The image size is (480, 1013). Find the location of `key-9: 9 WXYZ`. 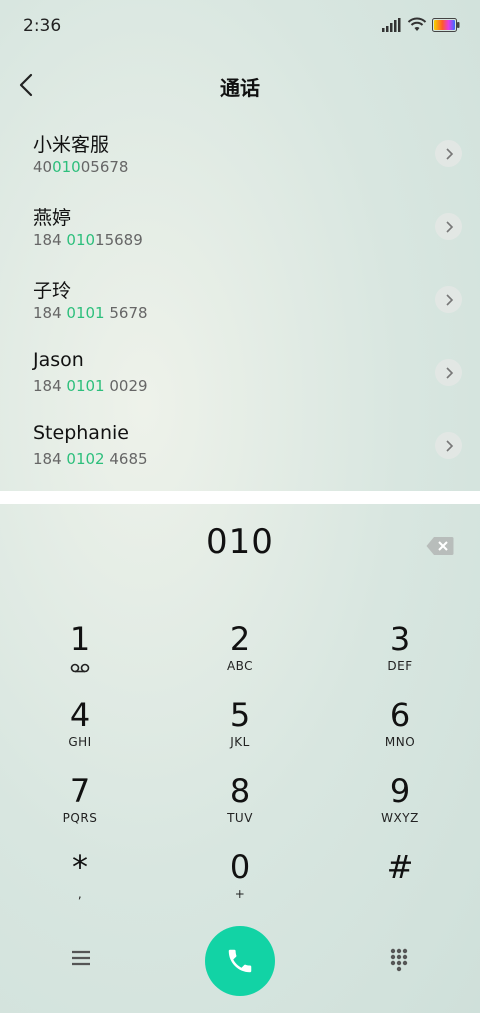

key-9: 9 WXYZ is located at coordinates (400, 808).